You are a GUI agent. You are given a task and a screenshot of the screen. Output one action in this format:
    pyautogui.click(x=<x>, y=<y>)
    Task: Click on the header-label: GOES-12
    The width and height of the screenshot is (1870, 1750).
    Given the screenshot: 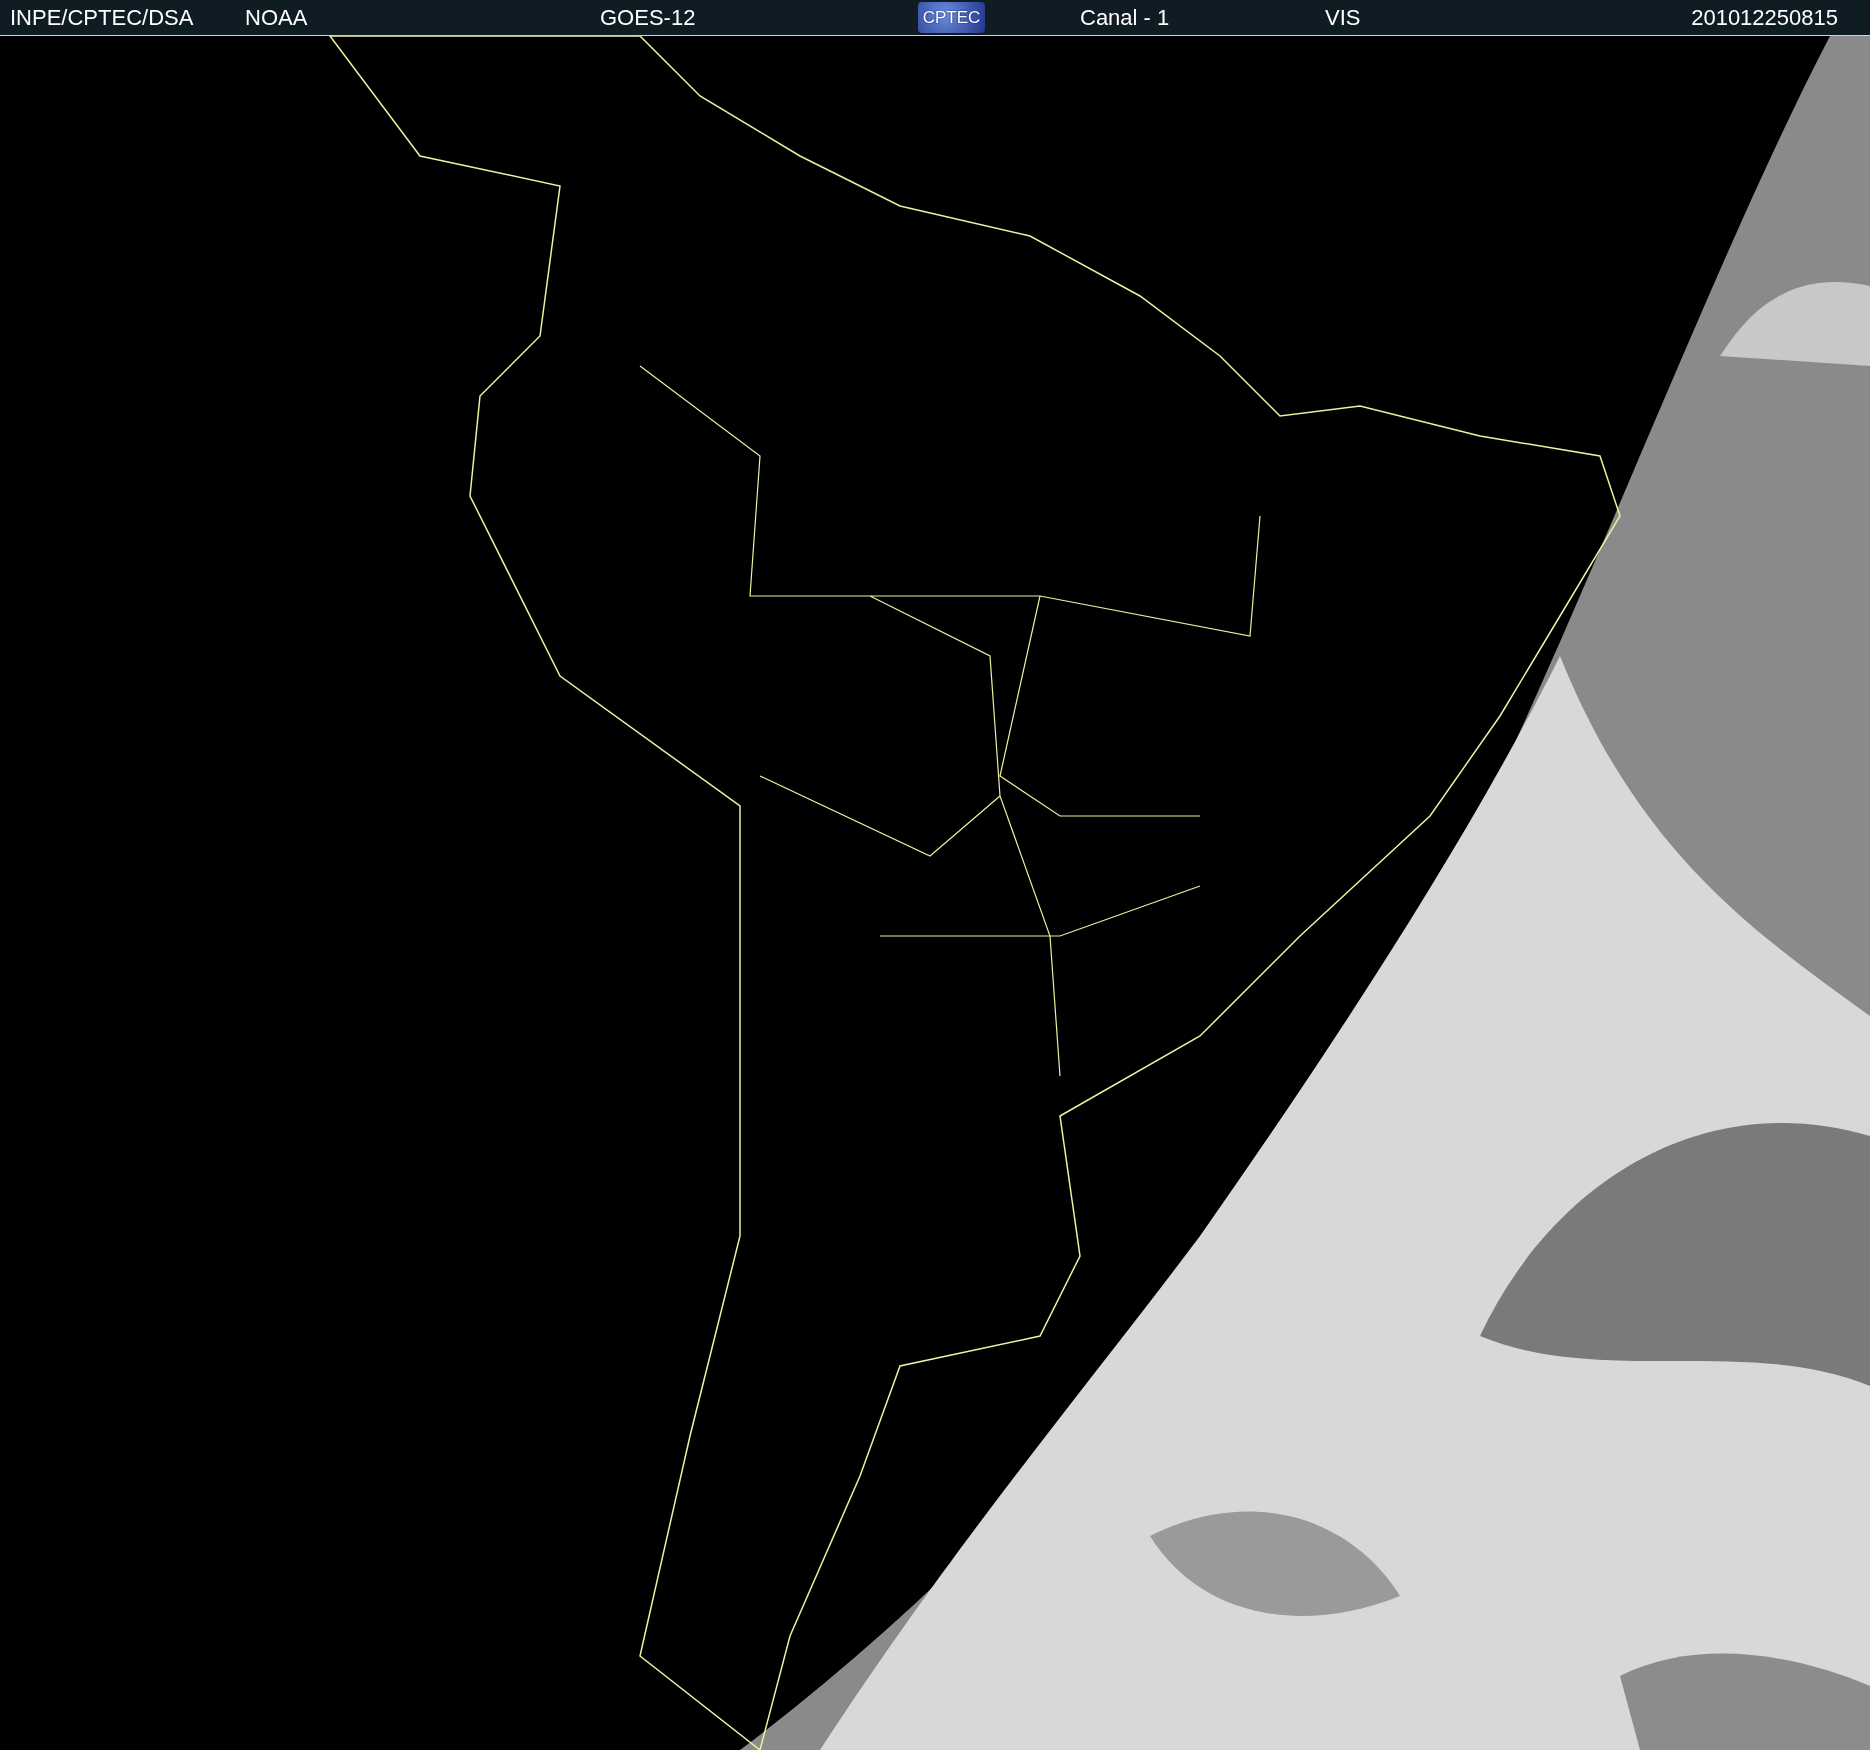 What is the action you would take?
    pyautogui.click(x=648, y=18)
    